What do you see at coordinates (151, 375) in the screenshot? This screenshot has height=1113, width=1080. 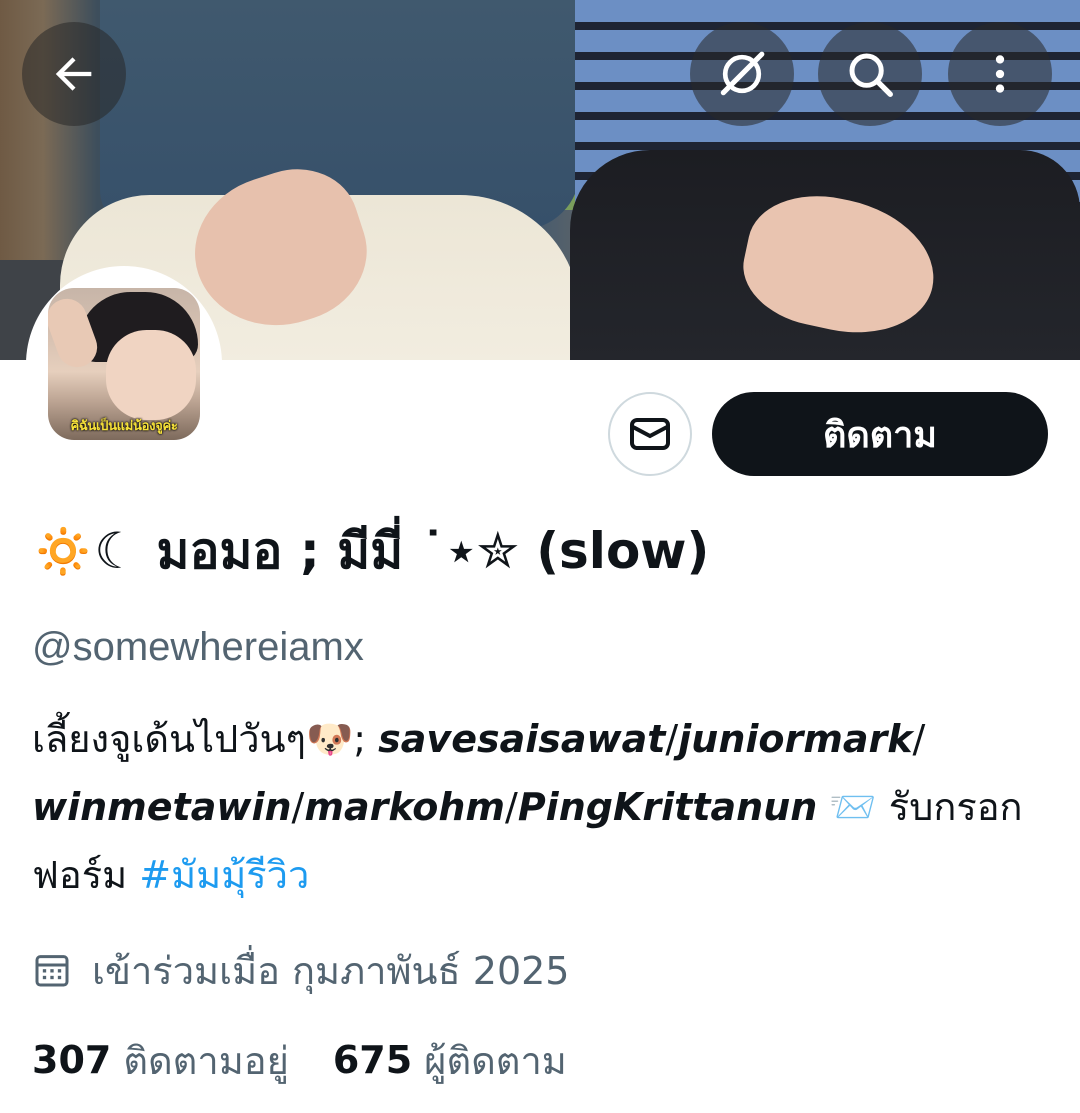 I see `avatar-face` at bounding box center [151, 375].